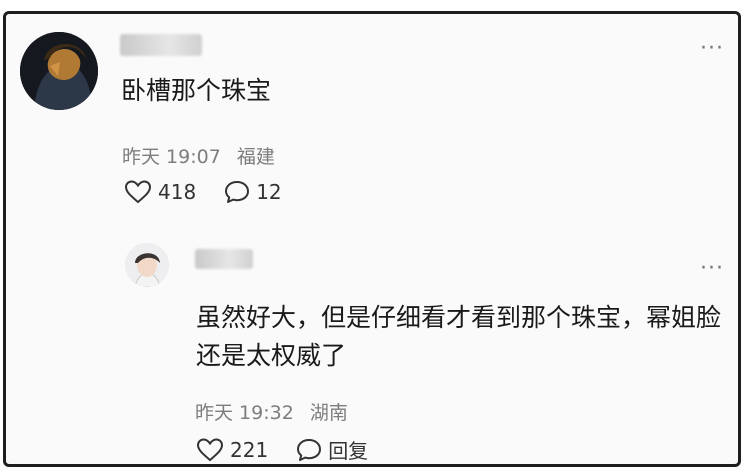 This screenshot has width=750, height=476. What do you see at coordinates (177, 192) in the screenshot?
I see `like-count: 418` at bounding box center [177, 192].